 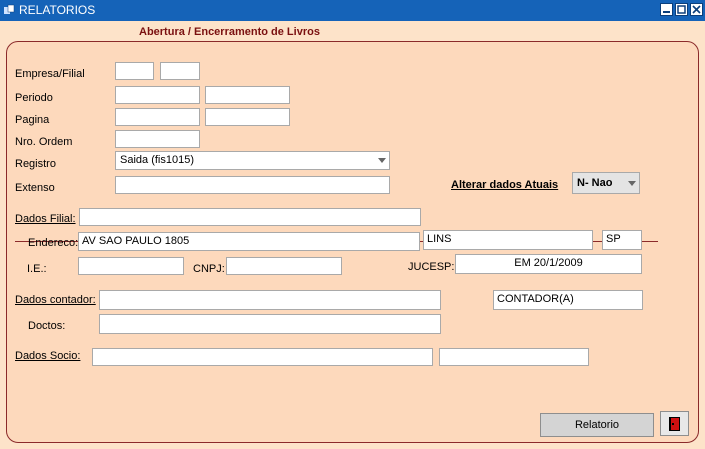 What do you see at coordinates (44, 142) in the screenshot?
I see `nro-ordem-label: Nro. Ordem` at bounding box center [44, 142].